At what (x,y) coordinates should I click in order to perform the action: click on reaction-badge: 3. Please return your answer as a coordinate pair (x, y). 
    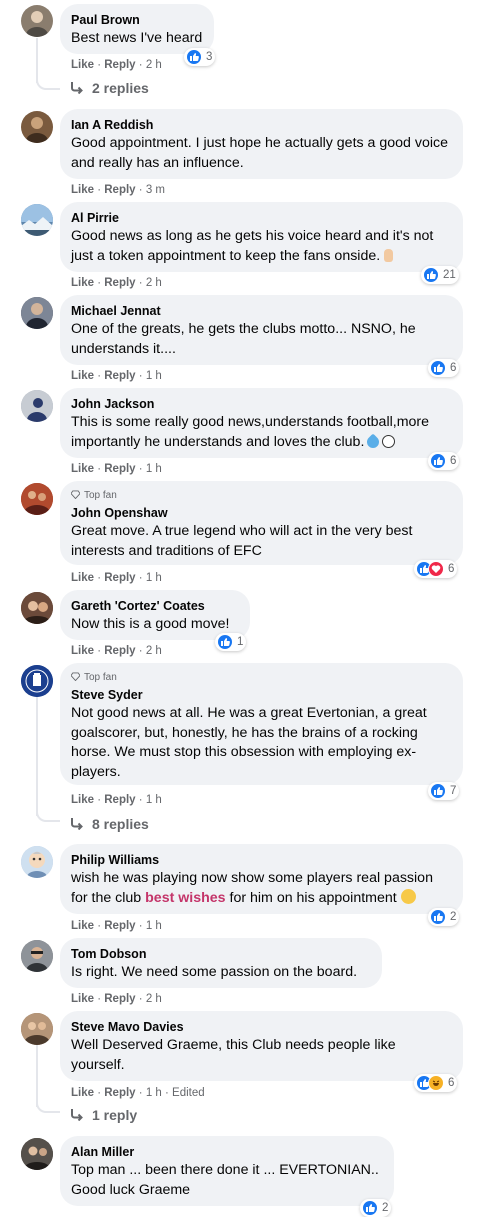
    Looking at the image, I should click on (200, 57).